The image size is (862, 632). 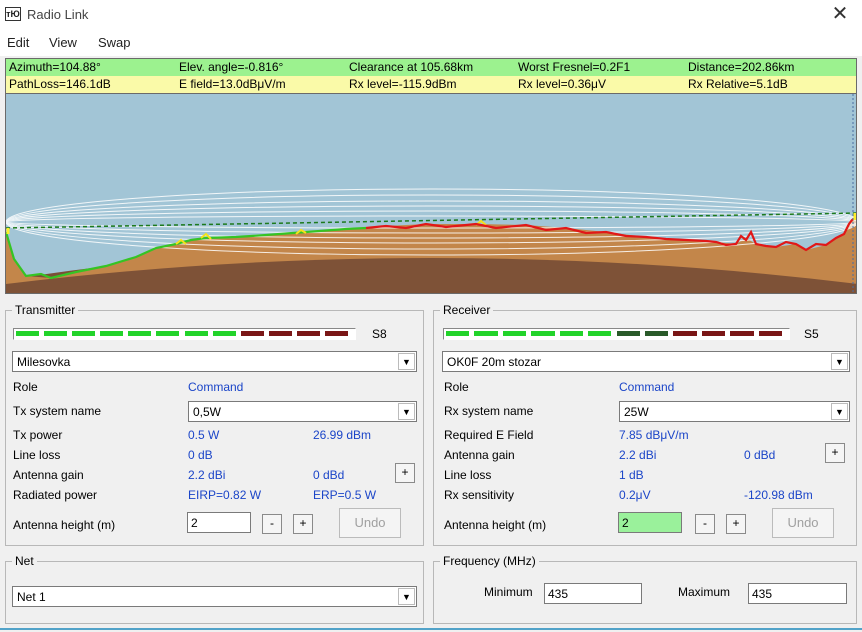 I want to click on menu-edit: Edit, so click(x=18, y=42).